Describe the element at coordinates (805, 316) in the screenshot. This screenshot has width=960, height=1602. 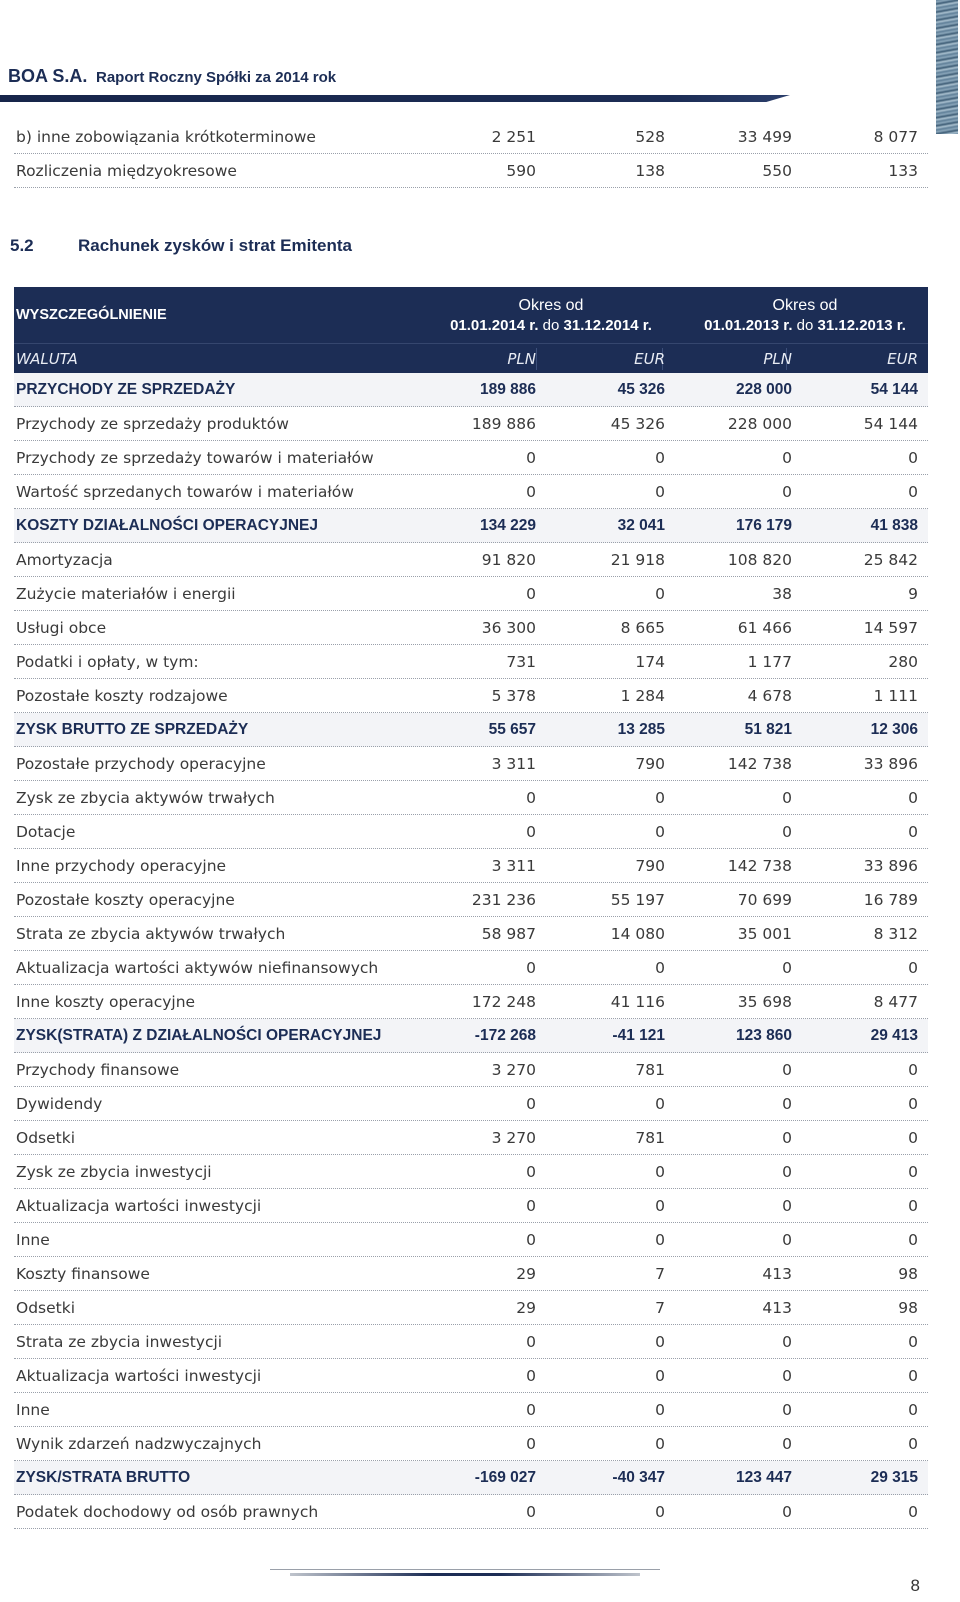
I see `period-2013-header: Okres od 01.01.2013 r. do 31.12.2013 r.` at that location.